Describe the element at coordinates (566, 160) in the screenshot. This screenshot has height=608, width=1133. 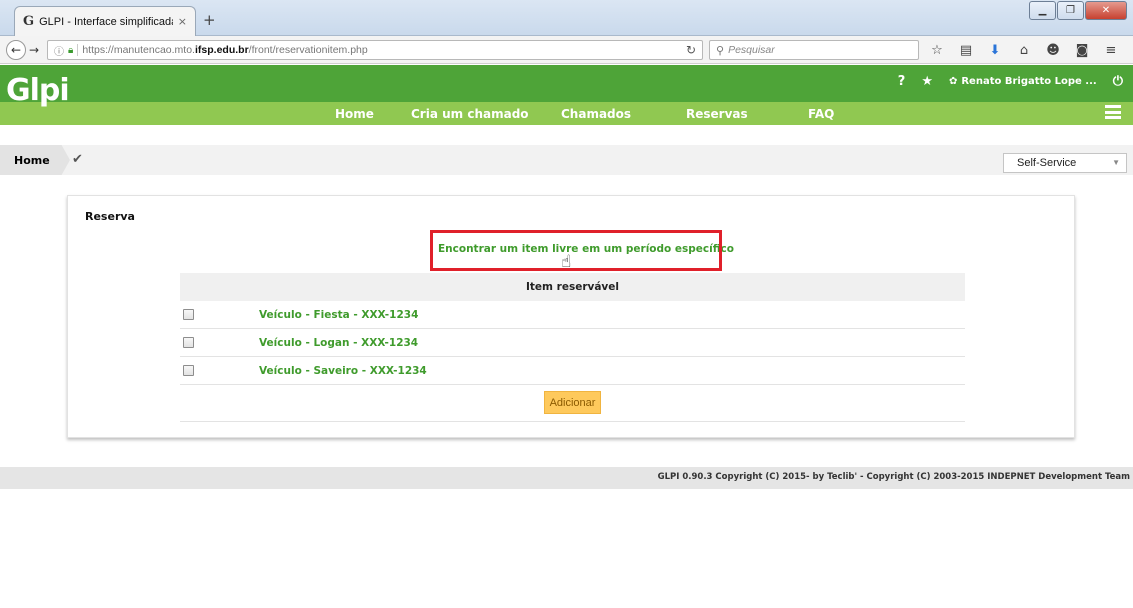
I see `breadcrumb-bar: Home ✔ Self-Service ▼` at that location.